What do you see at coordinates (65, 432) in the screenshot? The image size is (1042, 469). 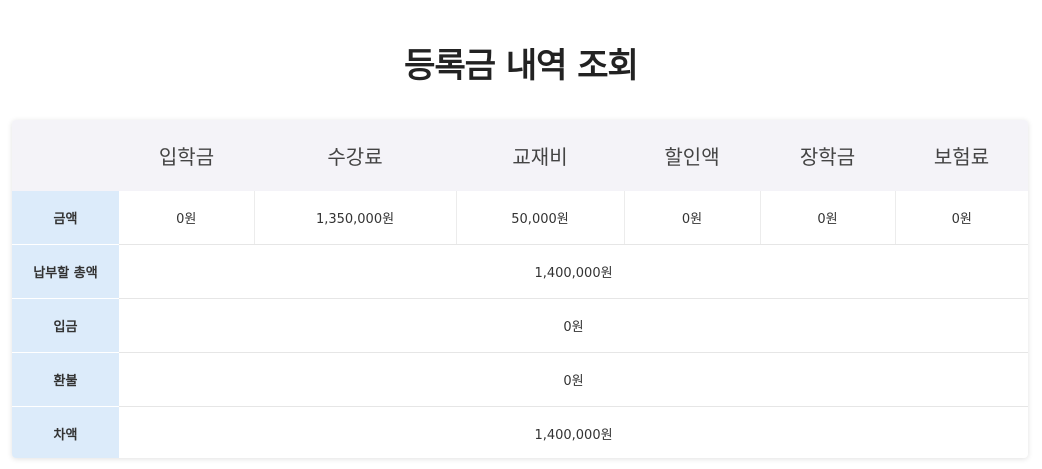 I see `row-header-difference: 차액` at bounding box center [65, 432].